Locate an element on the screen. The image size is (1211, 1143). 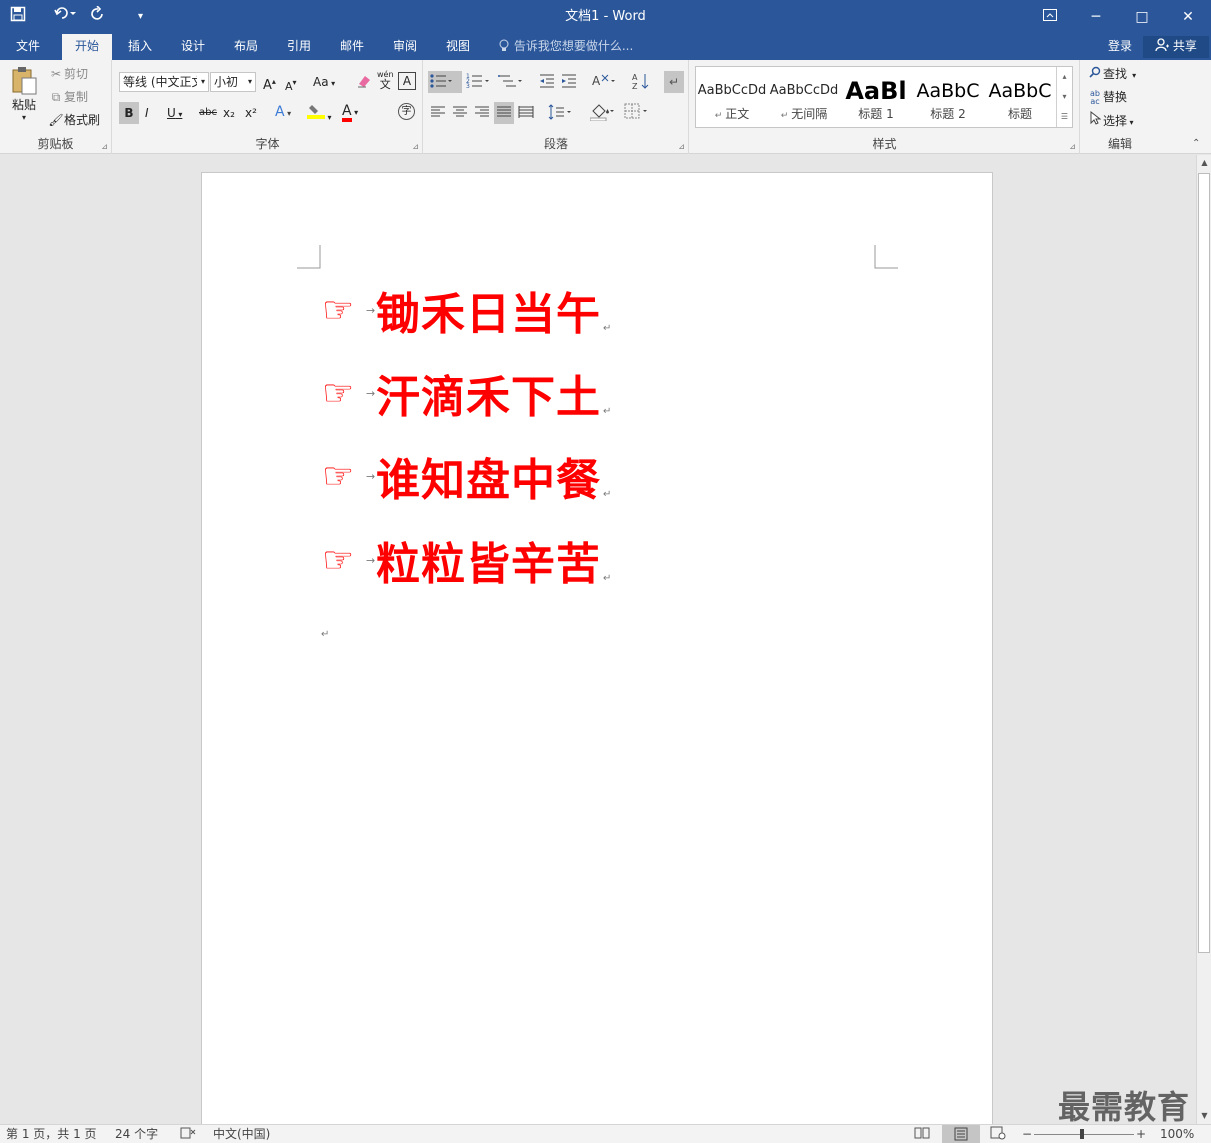
tab-layout: 布局 is located at coordinates (246, 47).